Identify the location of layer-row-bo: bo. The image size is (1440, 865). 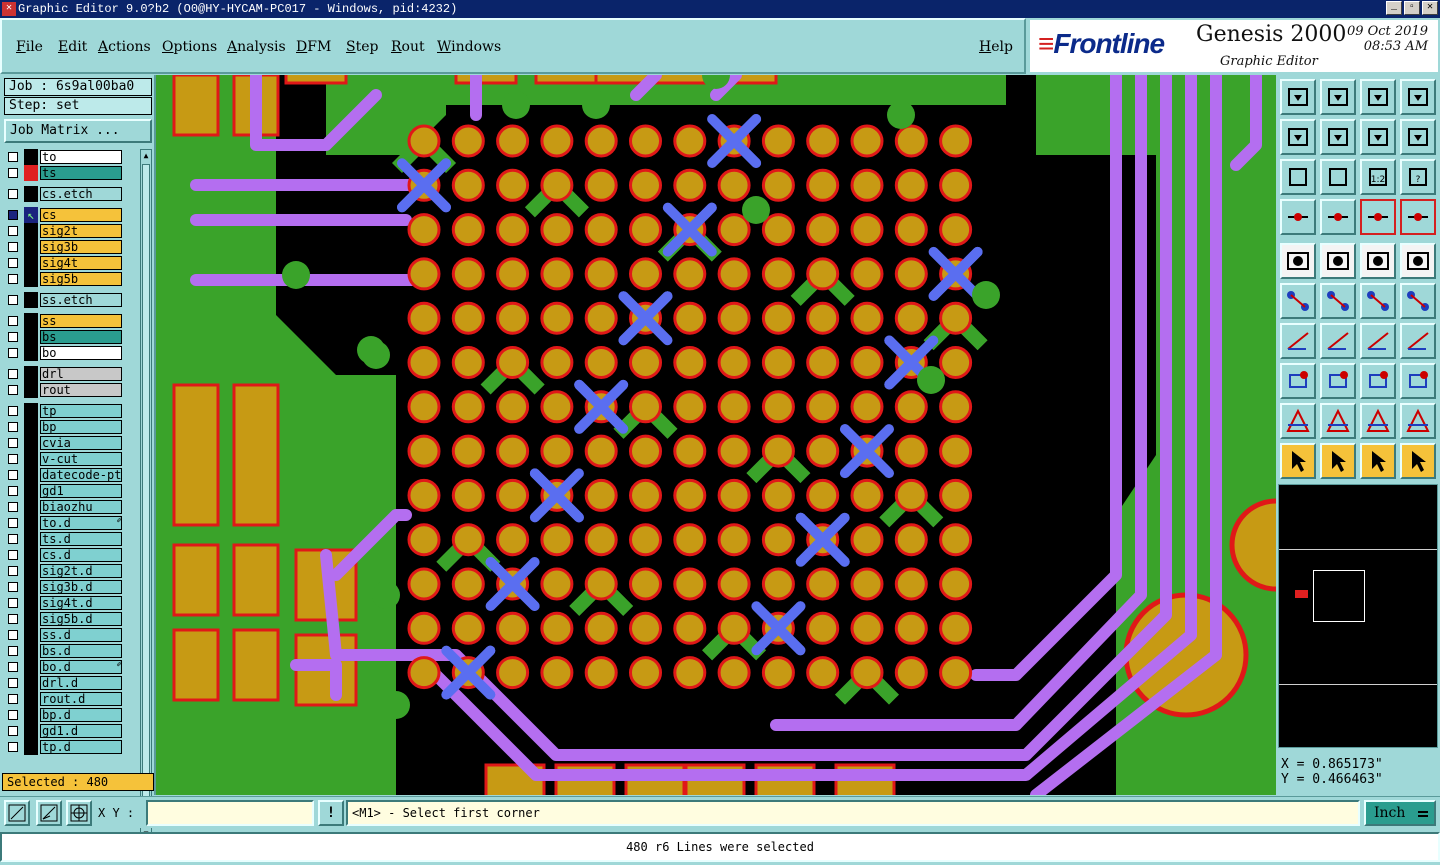
(72, 353).